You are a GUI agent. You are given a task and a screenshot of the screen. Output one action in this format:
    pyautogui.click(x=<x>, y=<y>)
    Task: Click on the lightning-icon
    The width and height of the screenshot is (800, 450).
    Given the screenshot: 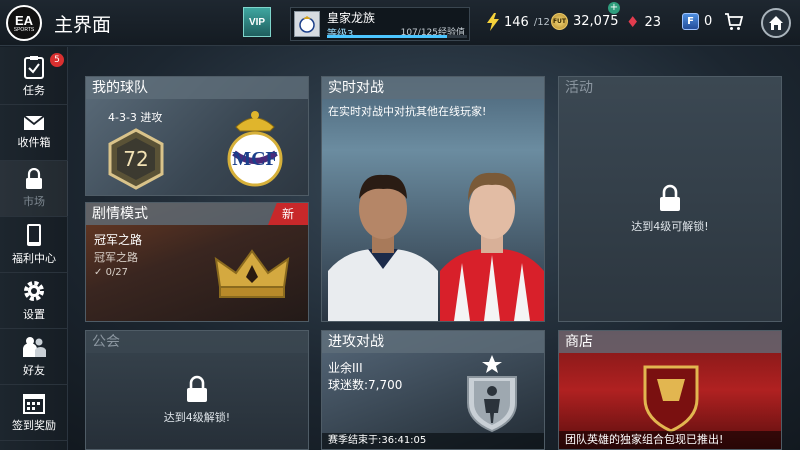 What is the action you would take?
    pyautogui.click(x=493, y=22)
    